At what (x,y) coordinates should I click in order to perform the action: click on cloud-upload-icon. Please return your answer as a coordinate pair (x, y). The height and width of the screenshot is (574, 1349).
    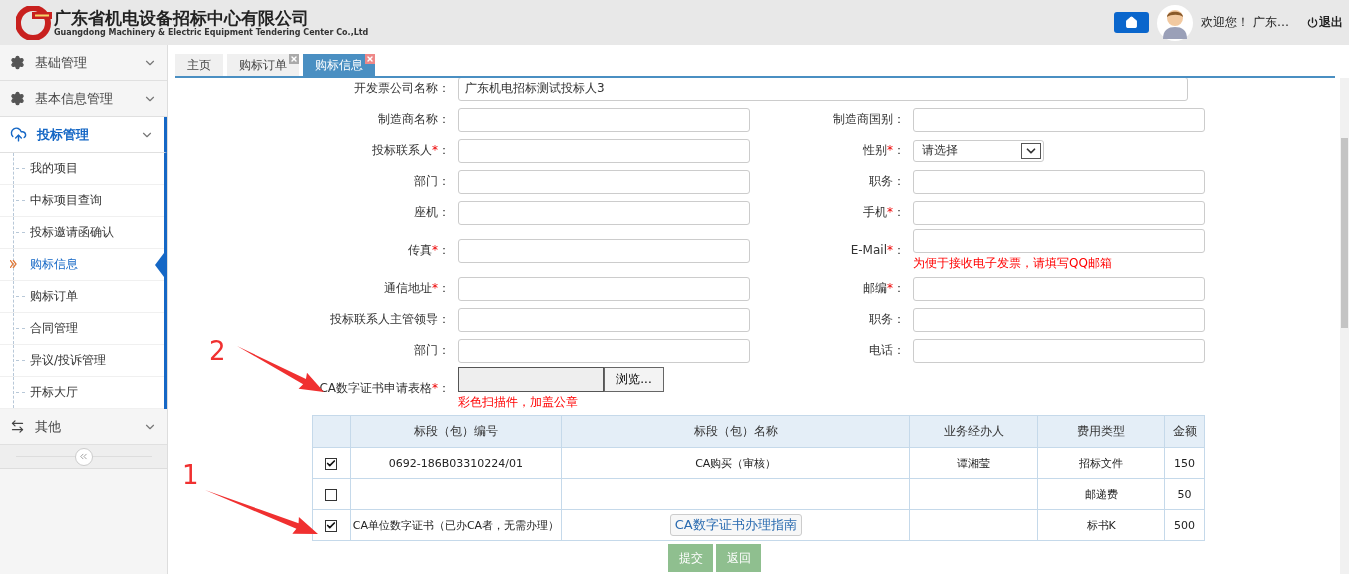
    Looking at the image, I should click on (18, 134).